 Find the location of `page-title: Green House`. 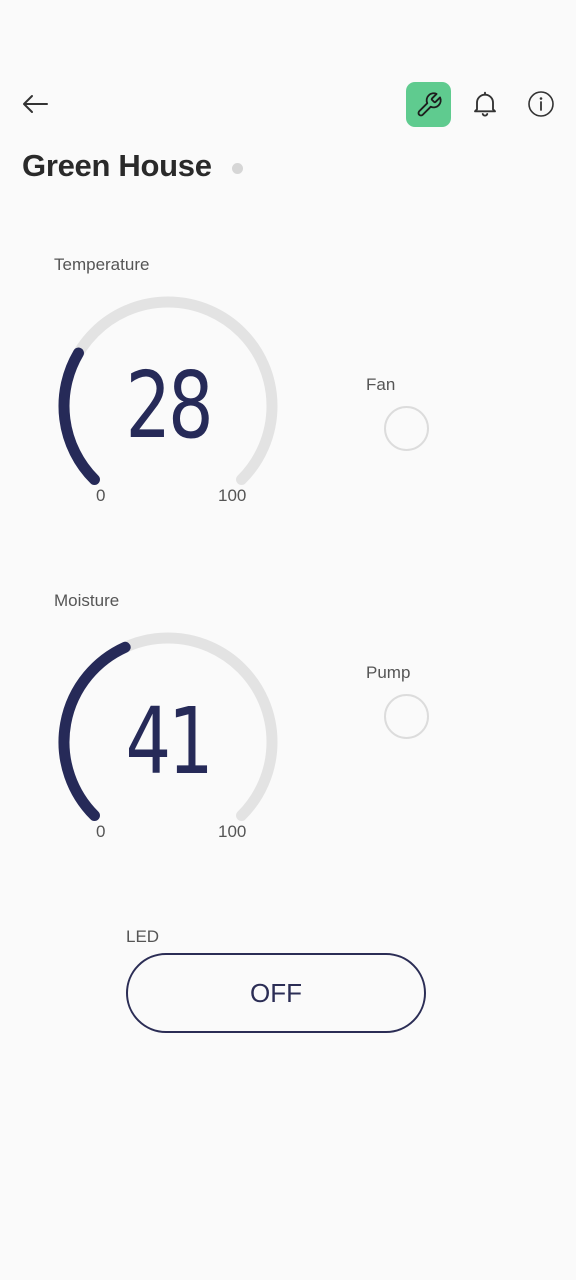

page-title: Green House is located at coordinates (117, 165).